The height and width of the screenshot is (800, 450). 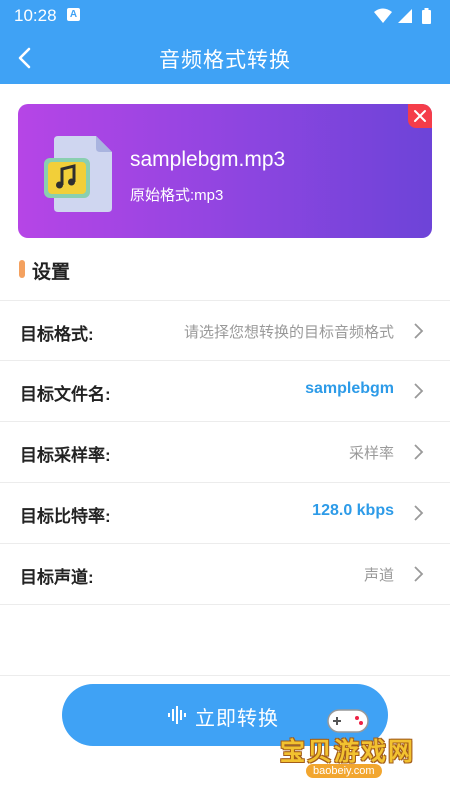 I want to click on page-title: 音频格式转换, so click(x=225, y=60).